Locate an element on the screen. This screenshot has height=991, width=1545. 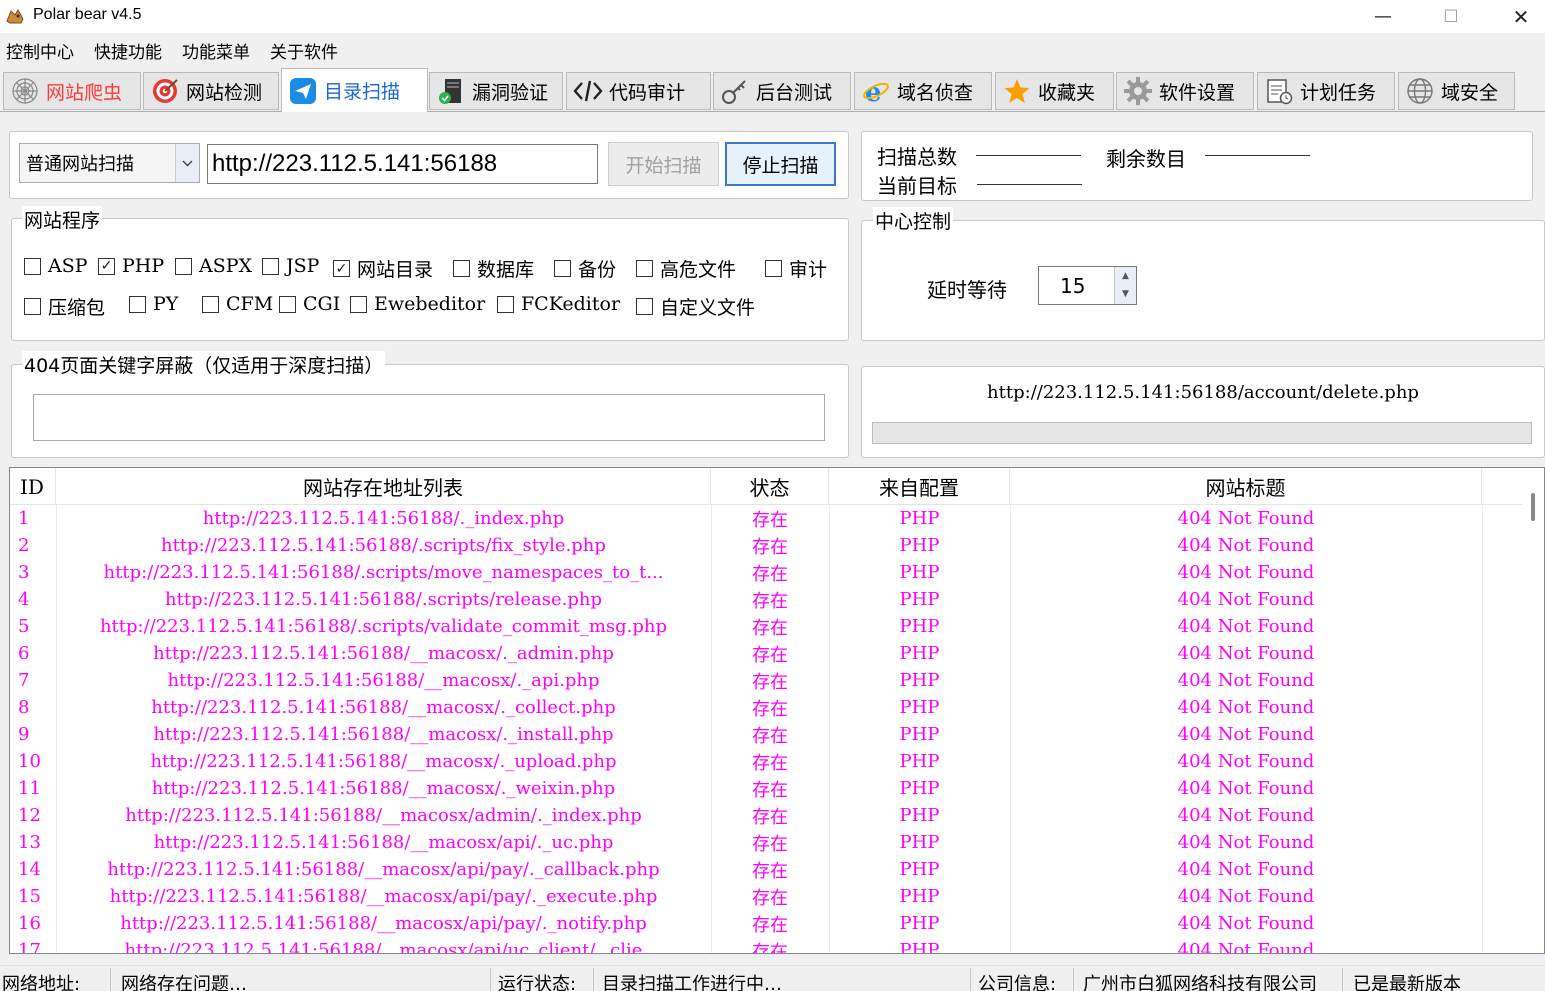
tab-vuln-verify: 漏洞验证 is located at coordinates (496, 91).